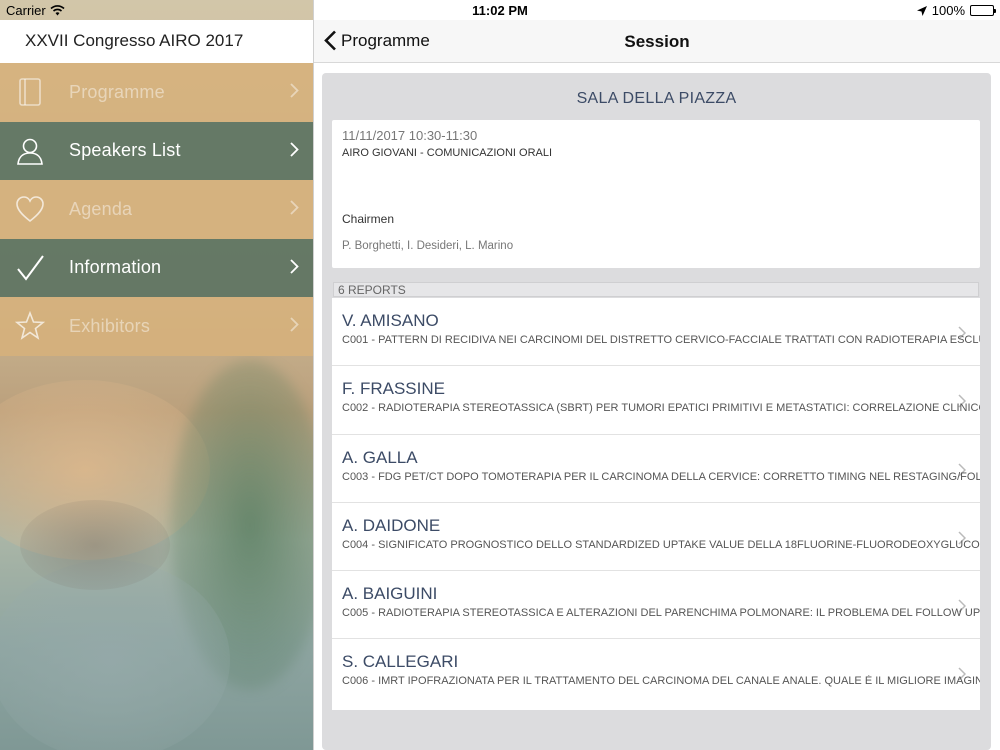 This screenshot has width=1000, height=750. I want to click on room-name: SALA DELLA PIAZZA, so click(656, 98).